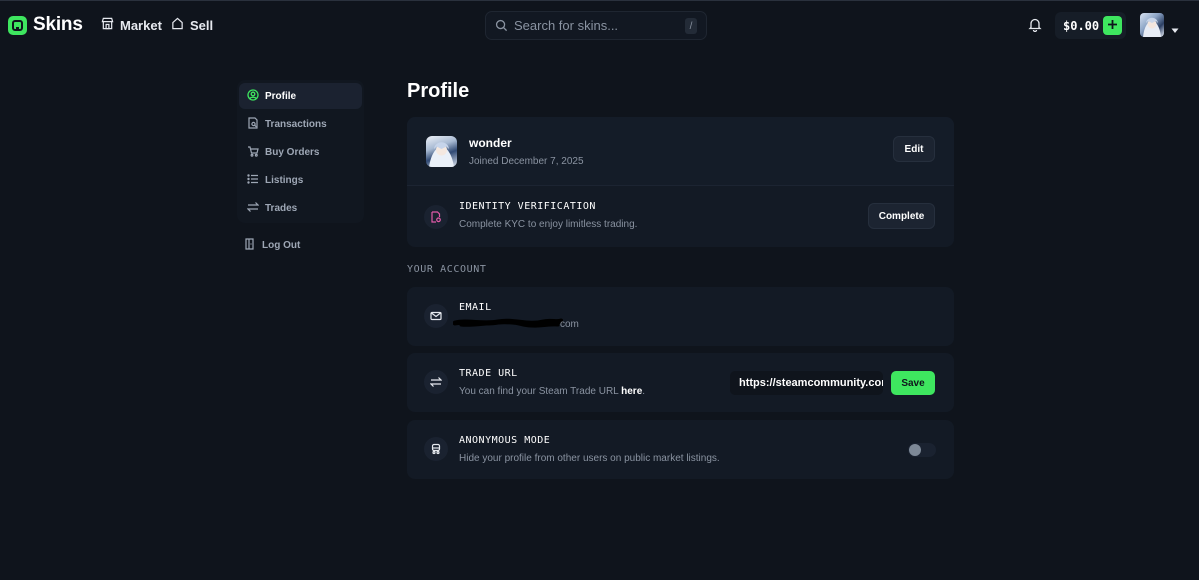 The width and height of the screenshot is (1199, 580). I want to click on logout-label: Log Out, so click(281, 245).